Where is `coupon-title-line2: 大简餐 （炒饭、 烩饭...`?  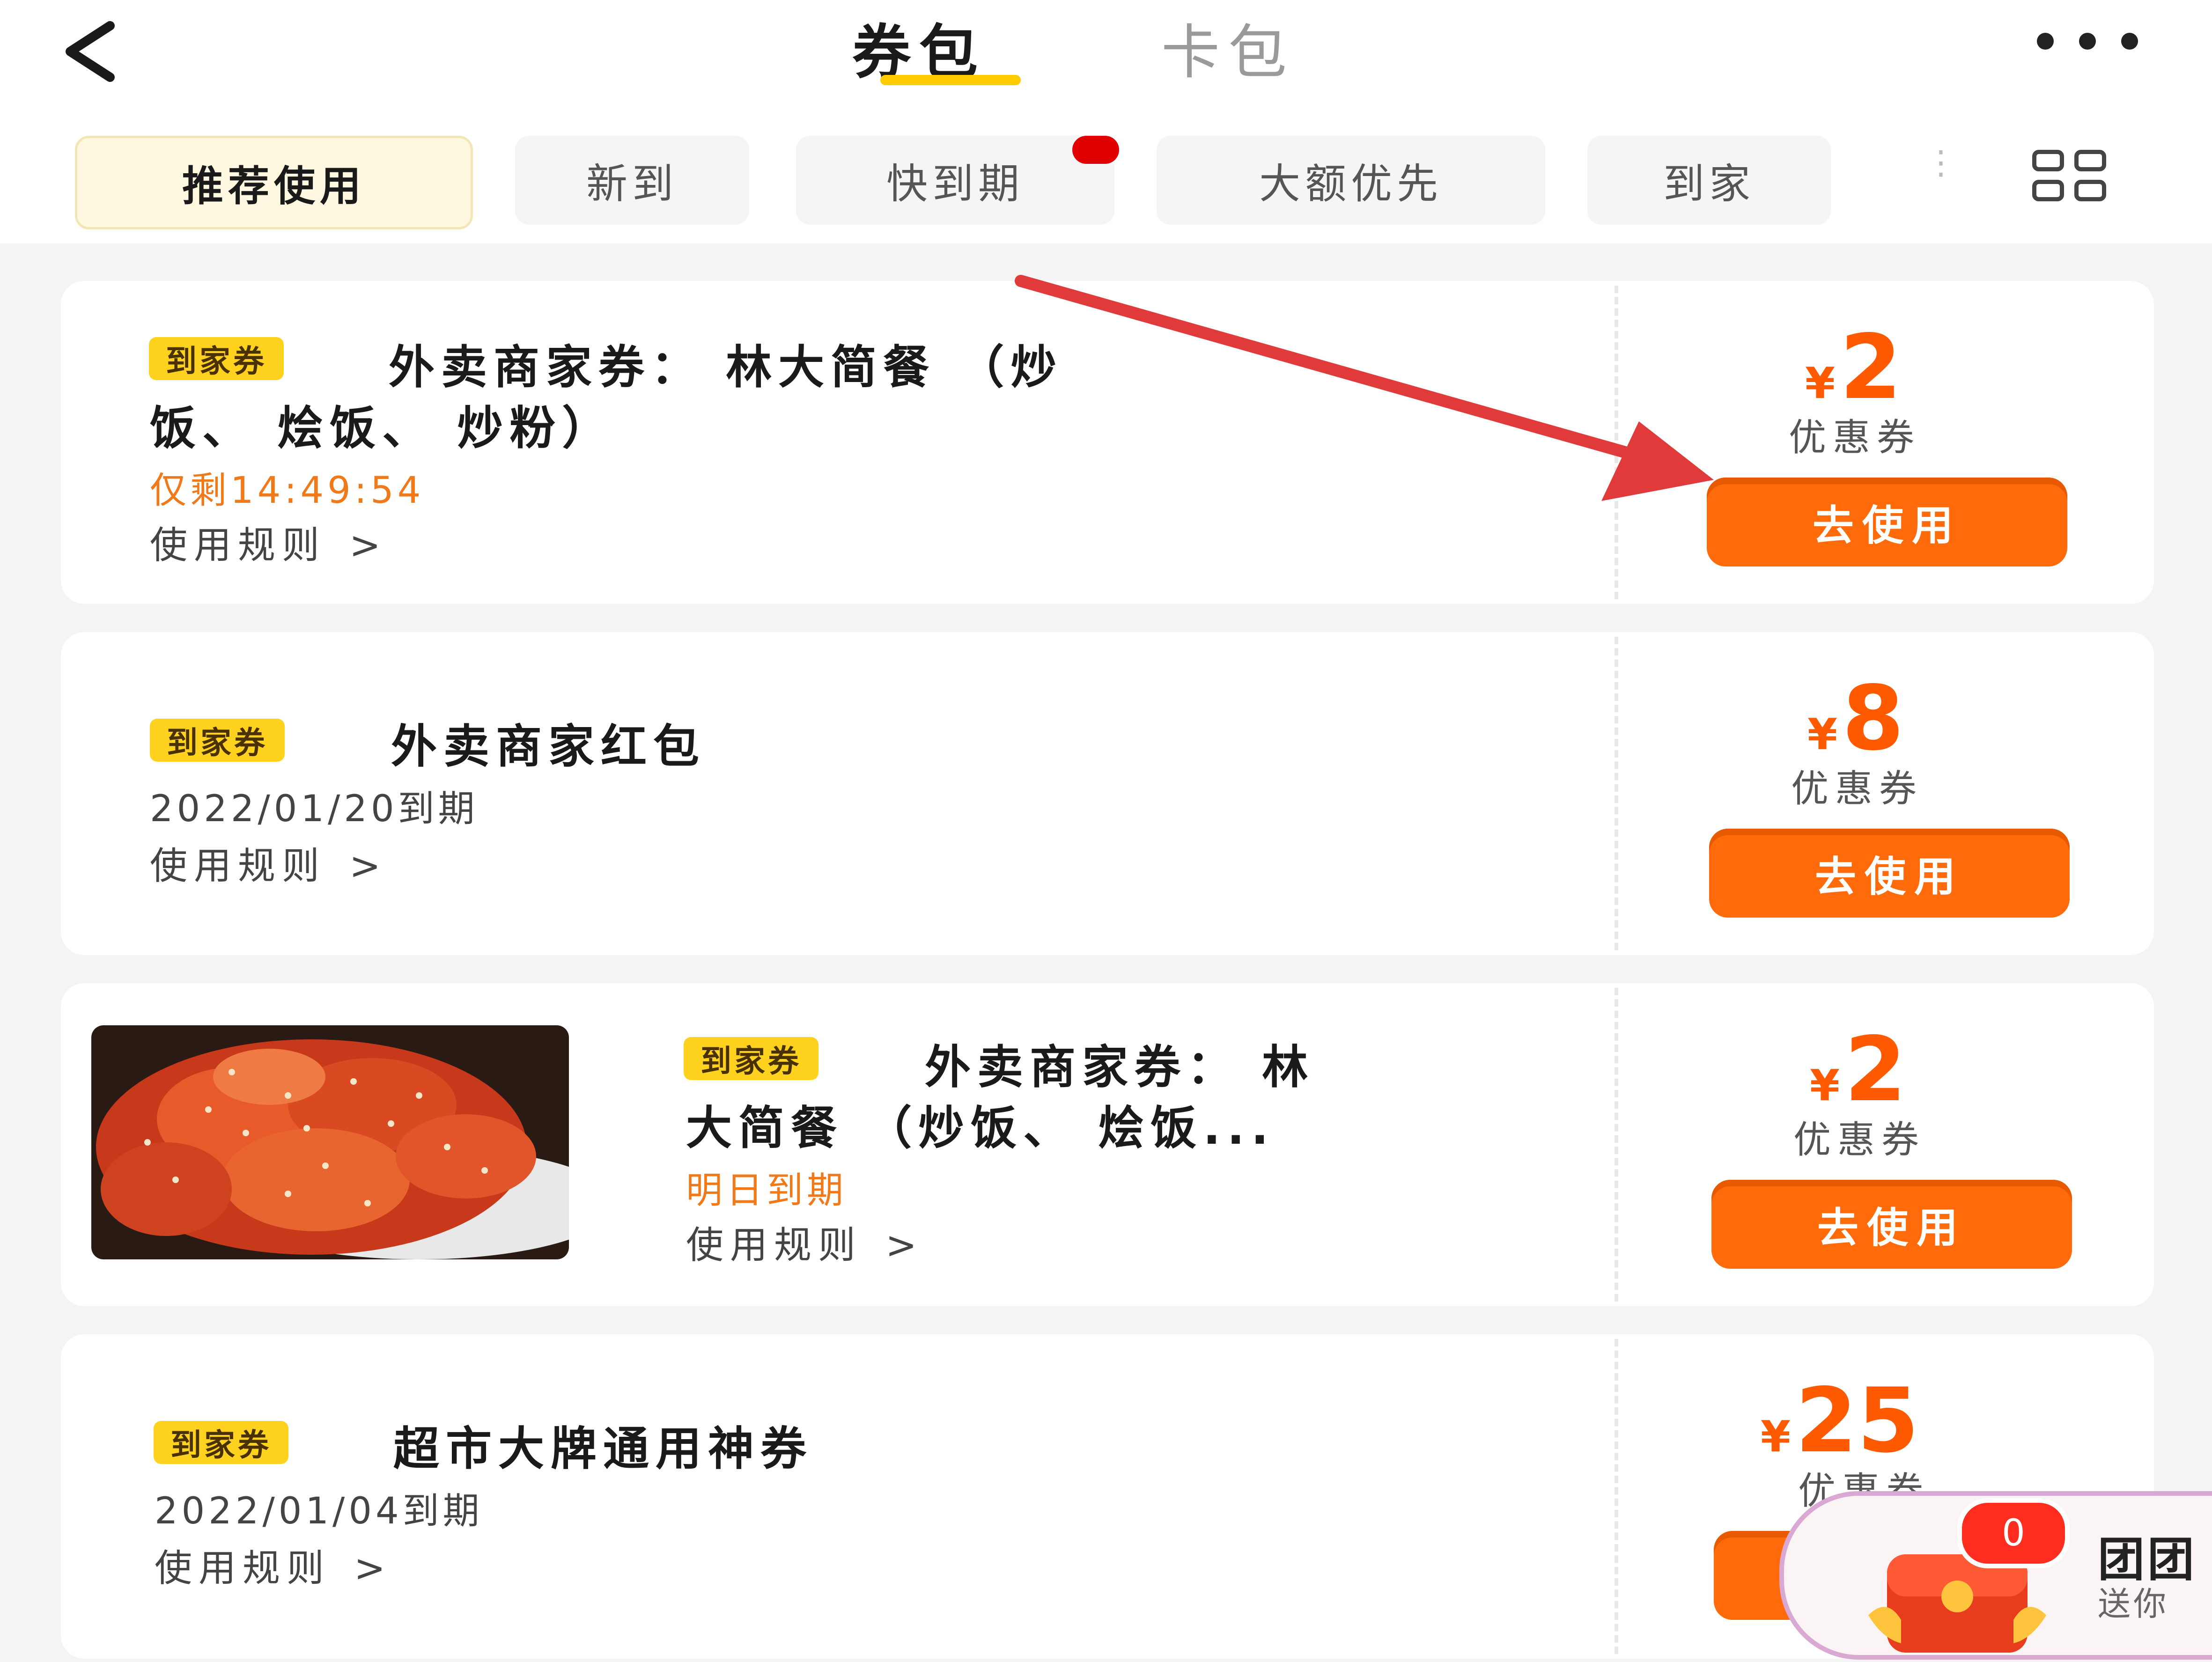 coupon-title-line2: 大简餐 （炒饭、 烩饭... is located at coordinates (980, 1128).